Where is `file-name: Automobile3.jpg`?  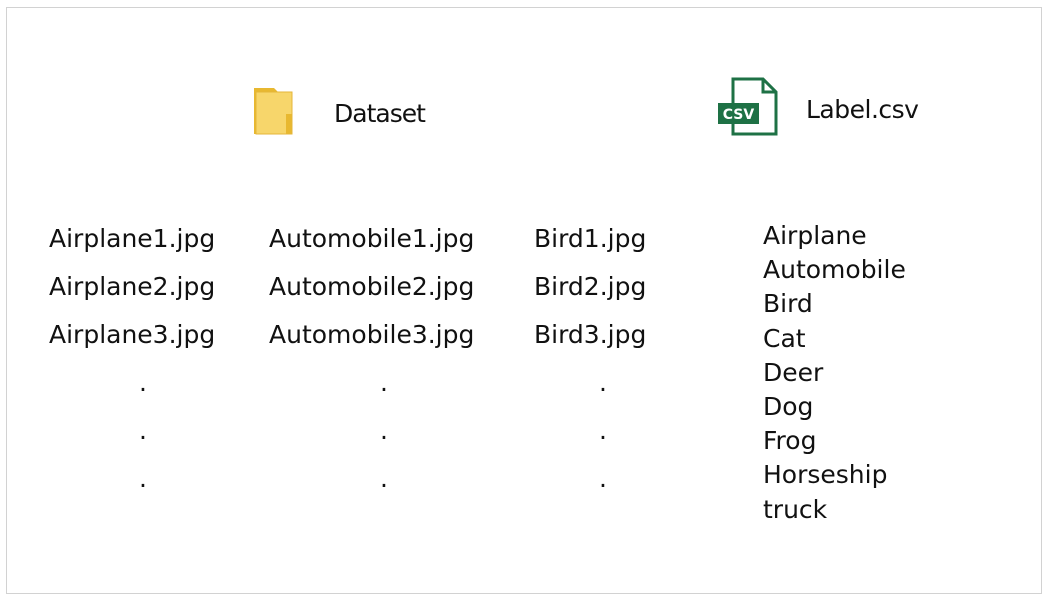 file-name: Automobile3.jpg is located at coordinates (371, 335).